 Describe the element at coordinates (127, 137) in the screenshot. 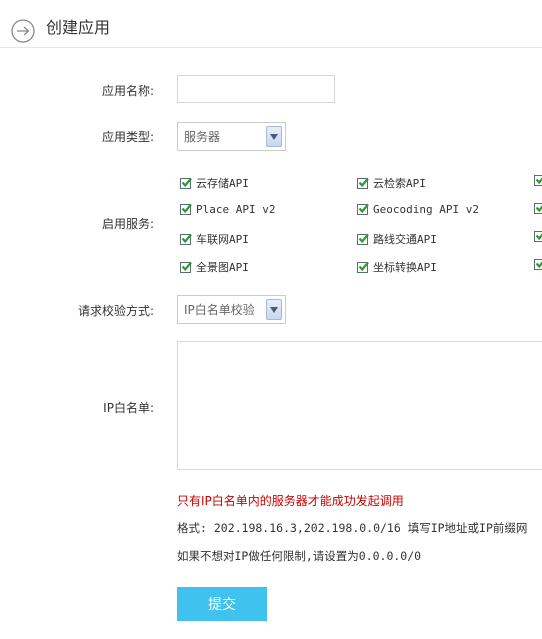

I see `app-type-label: 应用类型:` at that location.